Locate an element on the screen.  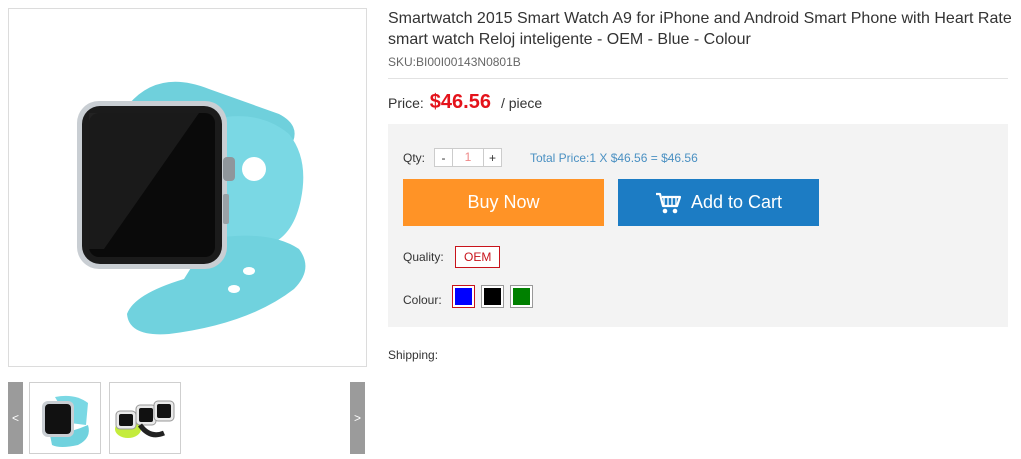
thumbnail-color-variants is located at coordinates (145, 418).